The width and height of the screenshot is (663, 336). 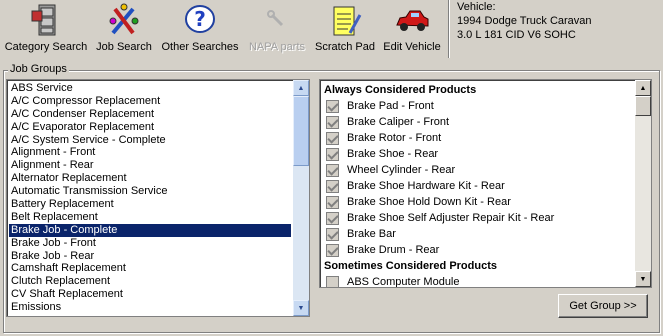 I want to click on scratch-pad-label: Scratch Pad, so click(x=345, y=47).